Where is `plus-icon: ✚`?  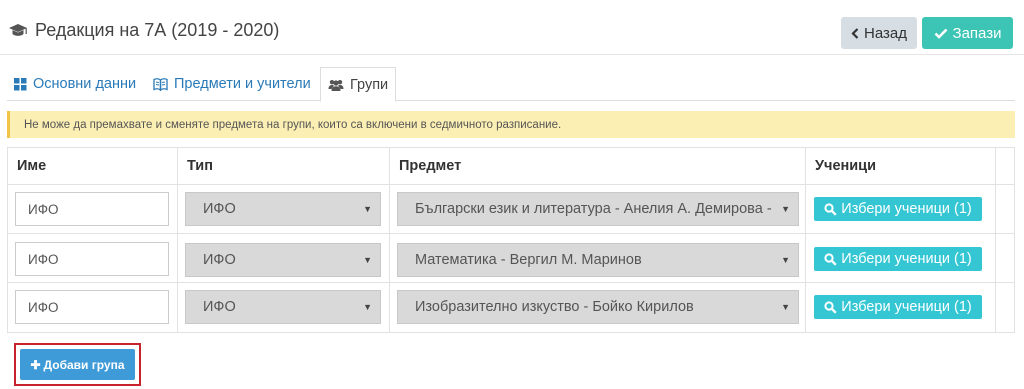
plus-icon: ✚ is located at coordinates (35, 364).